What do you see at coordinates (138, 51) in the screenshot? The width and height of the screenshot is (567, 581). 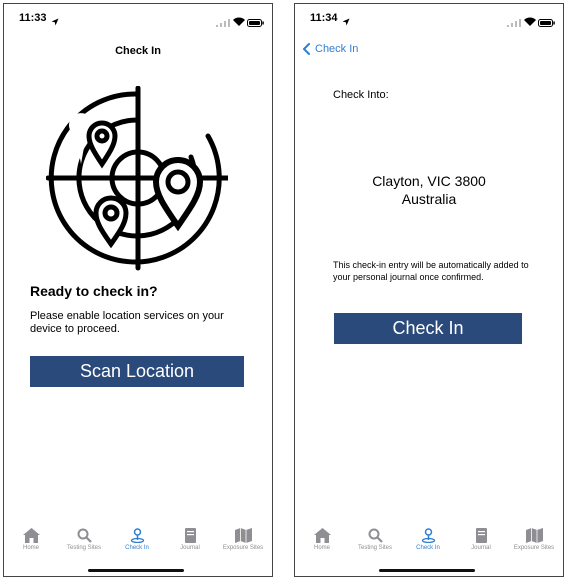 I see `page-title: Check In` at bounding box center [138, 51].